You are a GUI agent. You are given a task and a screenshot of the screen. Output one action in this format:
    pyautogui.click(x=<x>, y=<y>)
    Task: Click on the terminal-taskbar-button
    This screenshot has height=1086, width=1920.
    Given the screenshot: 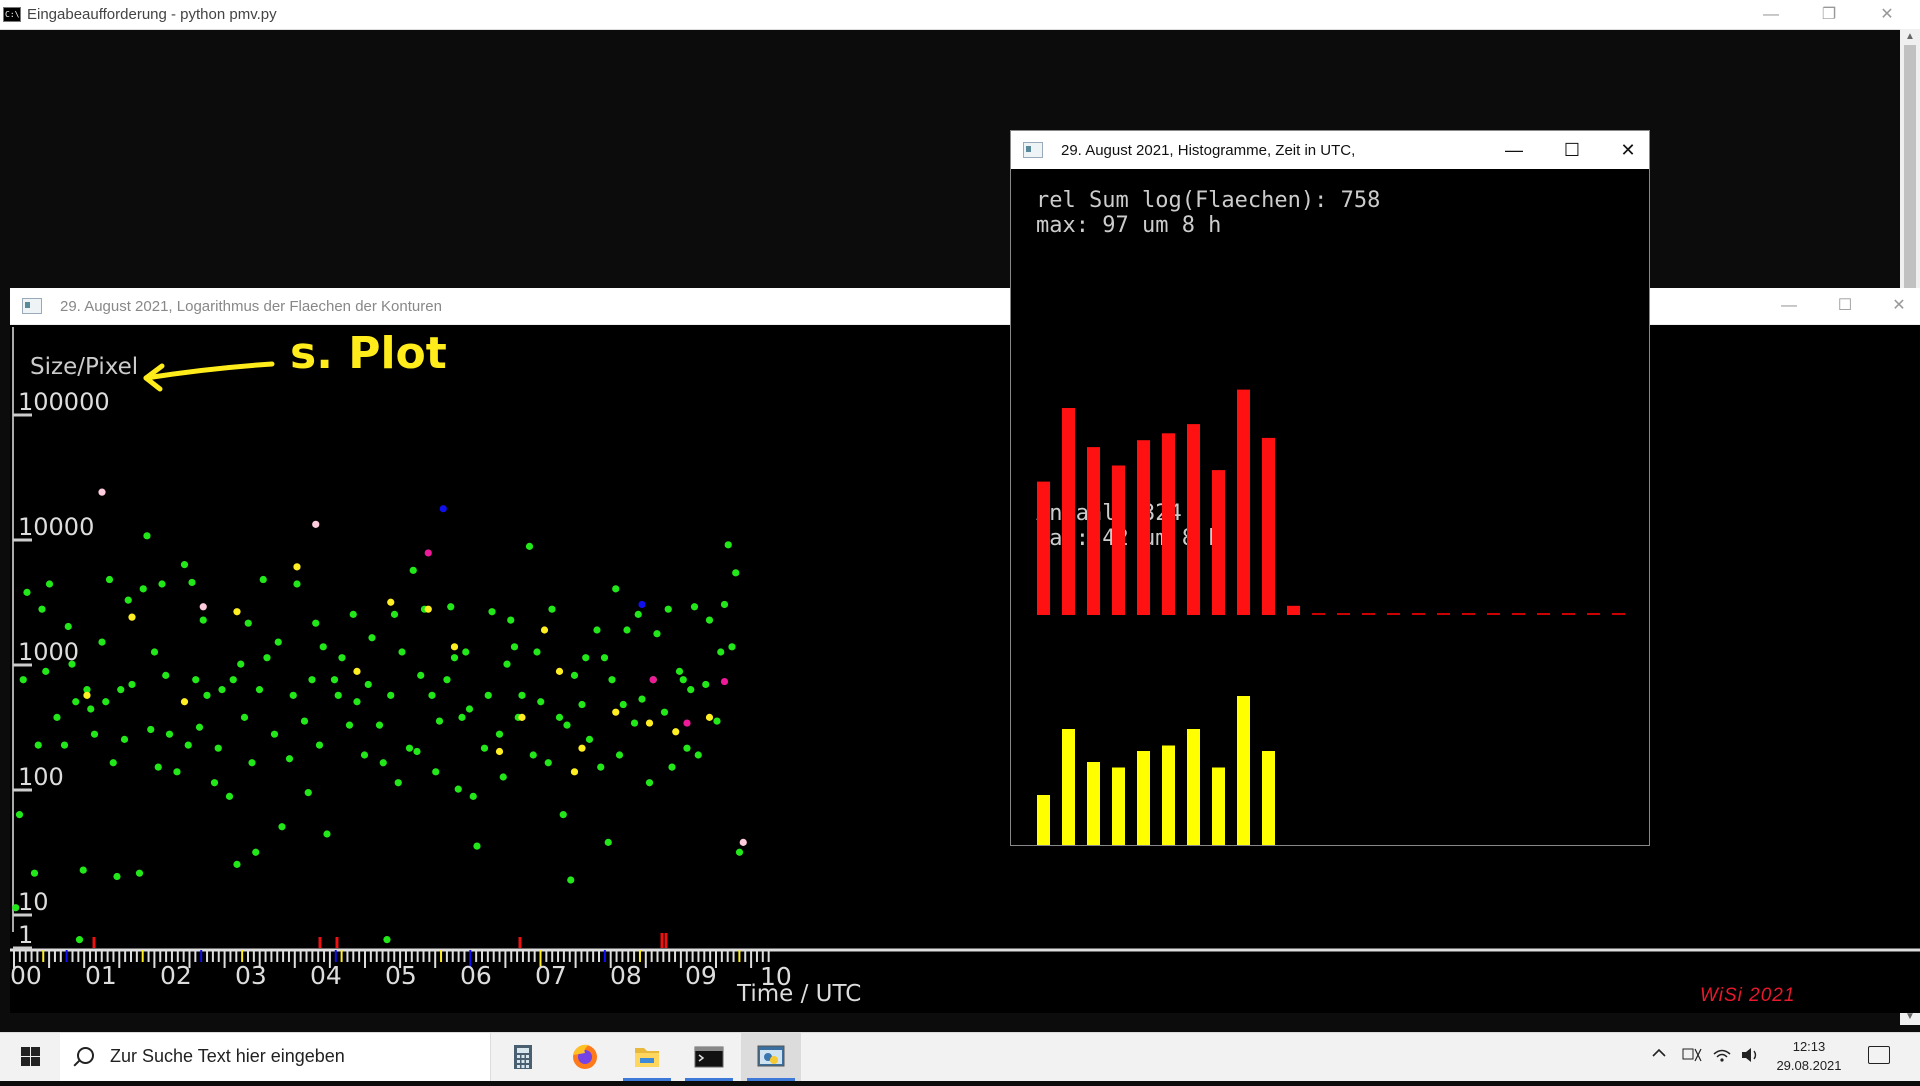 What is the action you would take?
    pyautogui.click(x=709, y=1057)
    